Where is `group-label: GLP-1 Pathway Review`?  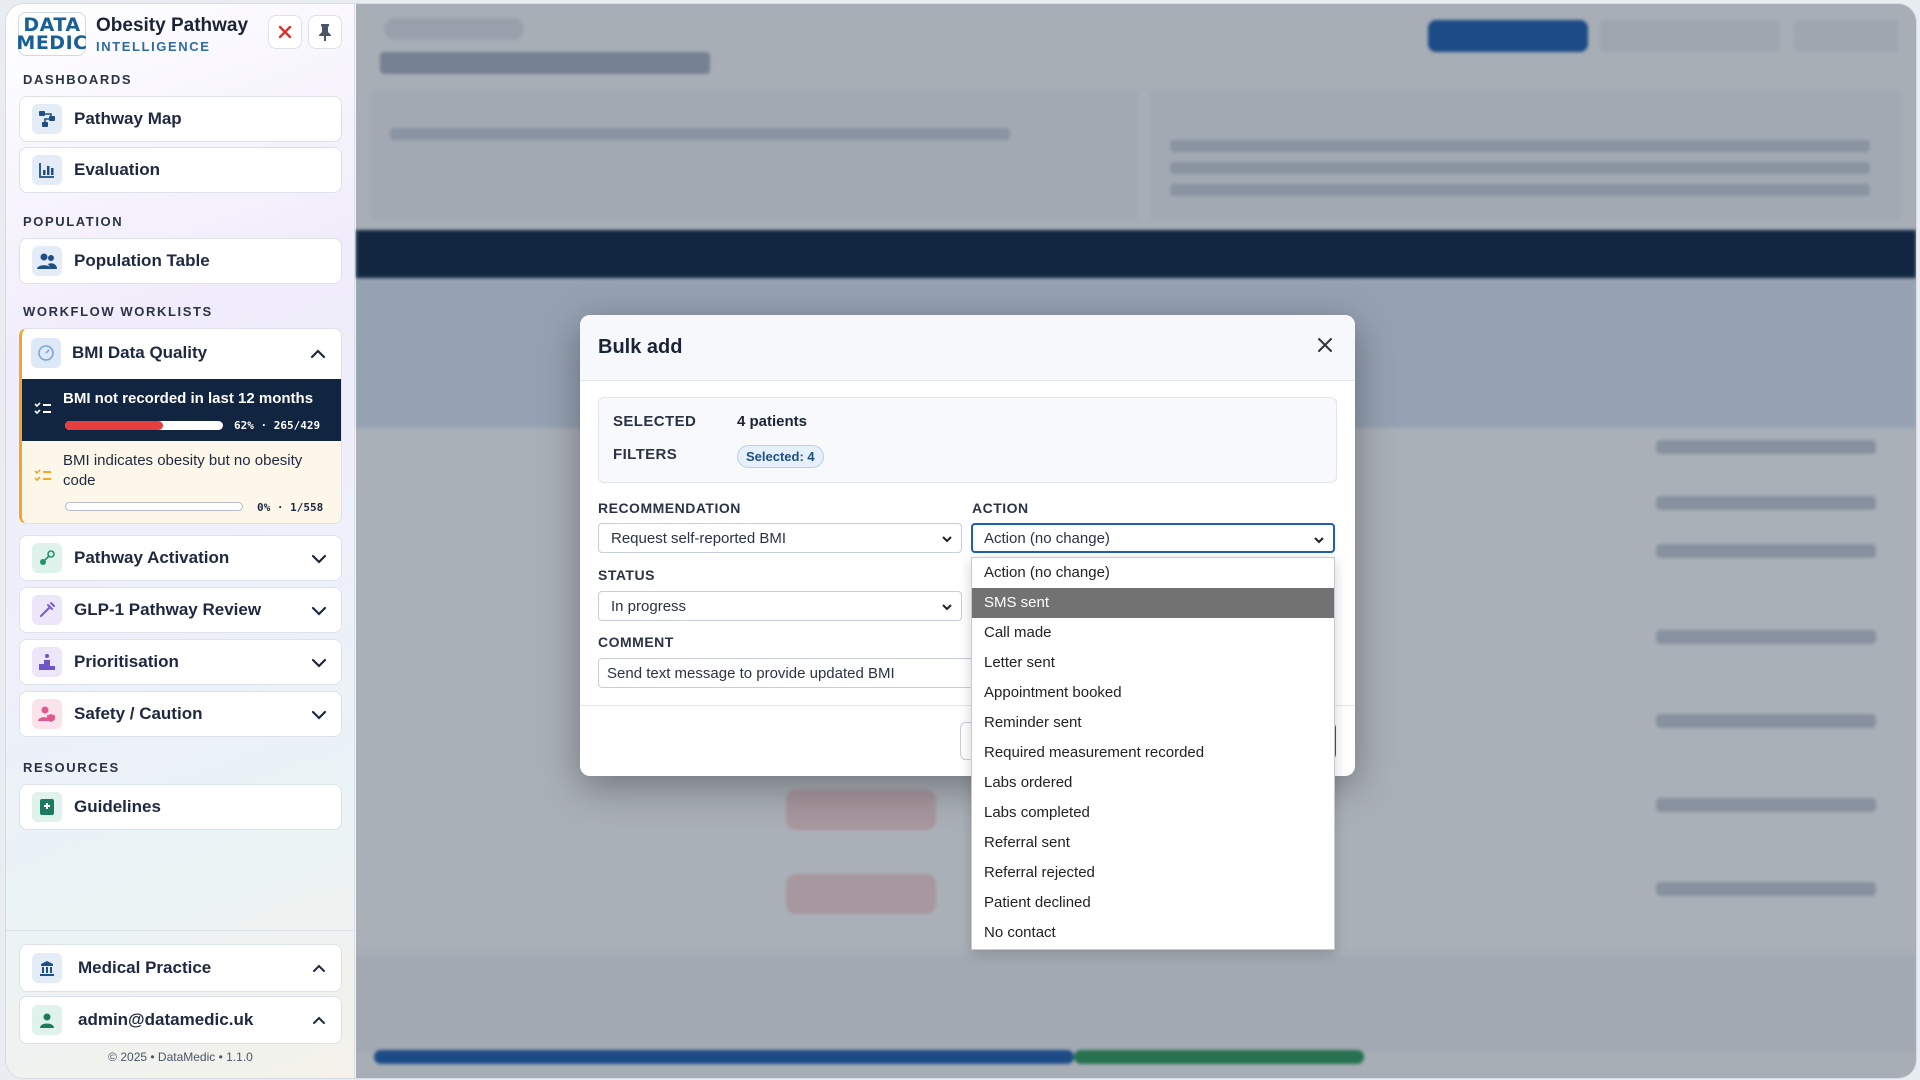 group-label: GLP-1 Pathway Review is located at coordinates (168, 609).